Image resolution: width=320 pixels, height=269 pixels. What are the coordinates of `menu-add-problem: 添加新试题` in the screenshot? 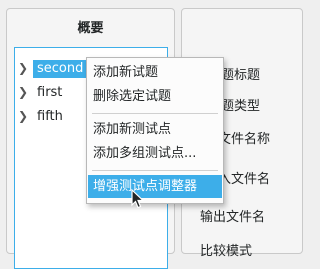 It's located at (155, 72).